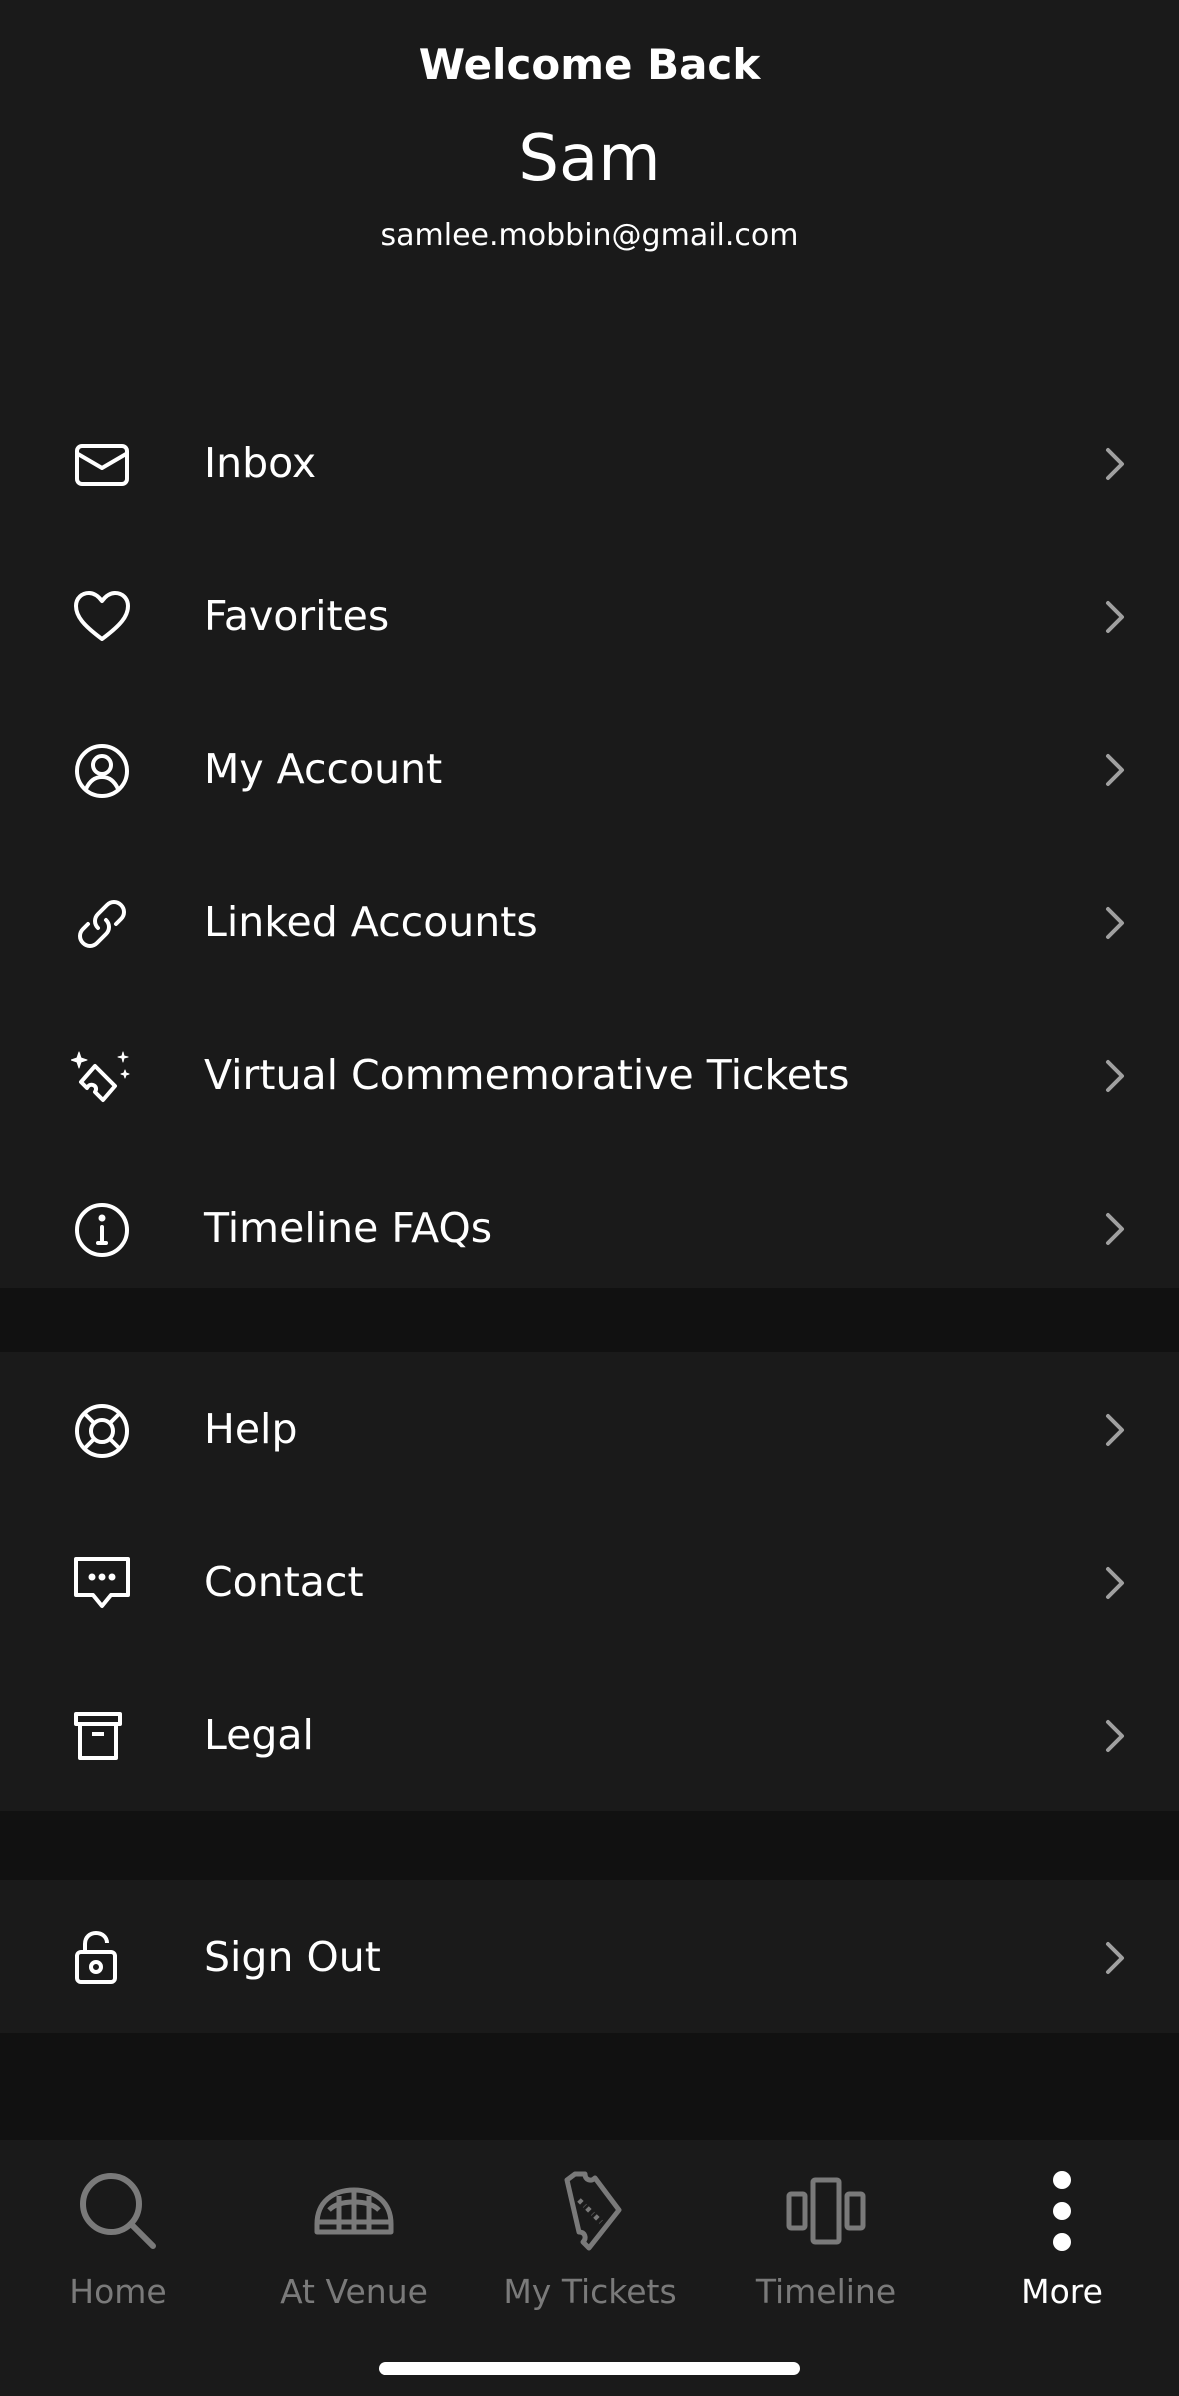 This screenshot has width=1179, height=2396. I want to click on menu-item-label: Timeline FAQs, so click(348, 1228).